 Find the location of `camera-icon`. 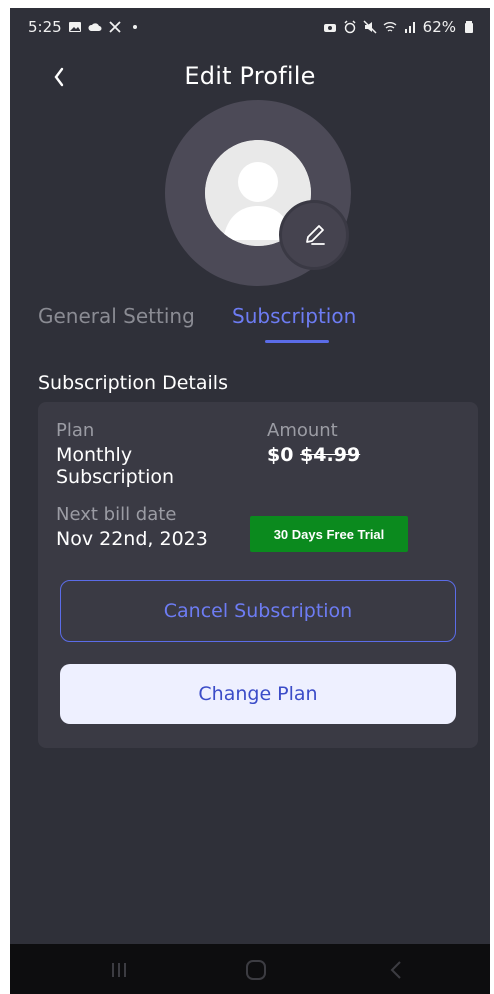

camera-icon is located at coordinates (329, 28).